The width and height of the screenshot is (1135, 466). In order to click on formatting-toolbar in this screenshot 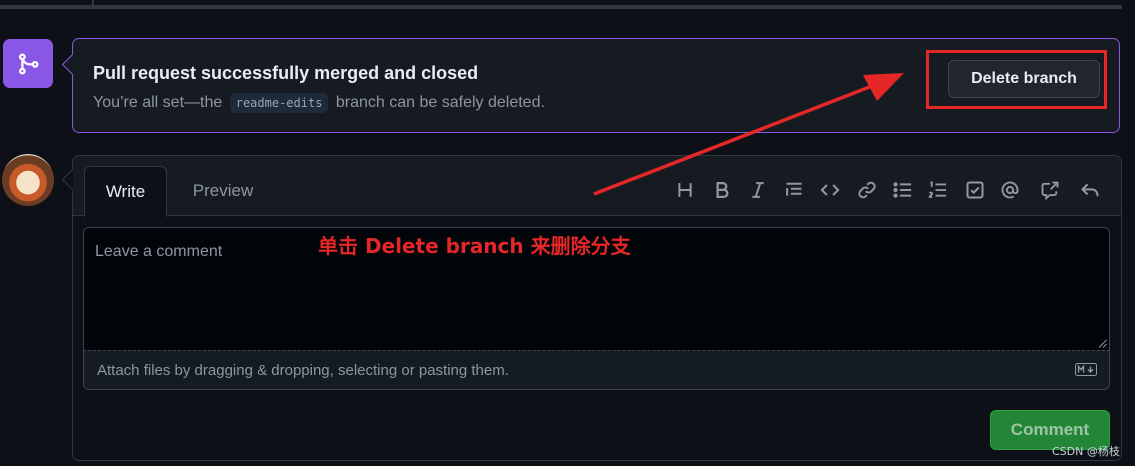, I will do `click(597, 190)`.